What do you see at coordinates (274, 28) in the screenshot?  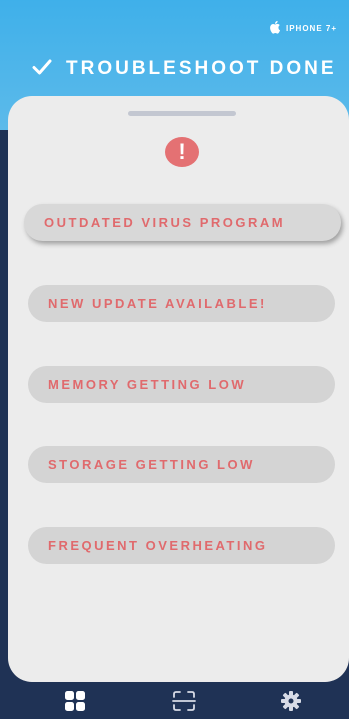 I see `apple-icon` at bounding box center [274, 28].